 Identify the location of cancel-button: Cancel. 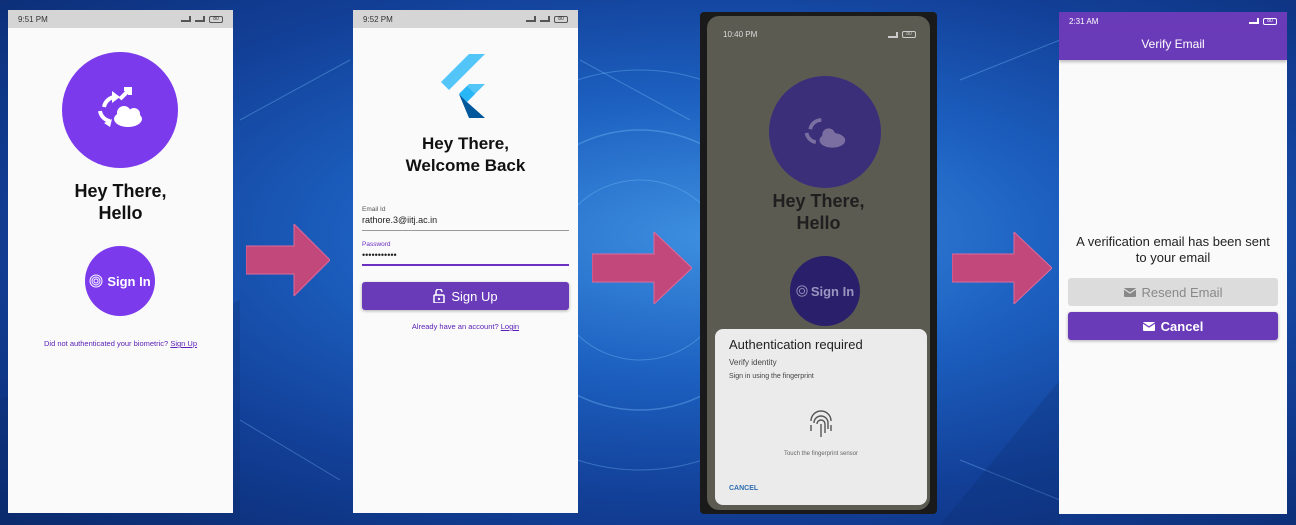
(1173, 326).